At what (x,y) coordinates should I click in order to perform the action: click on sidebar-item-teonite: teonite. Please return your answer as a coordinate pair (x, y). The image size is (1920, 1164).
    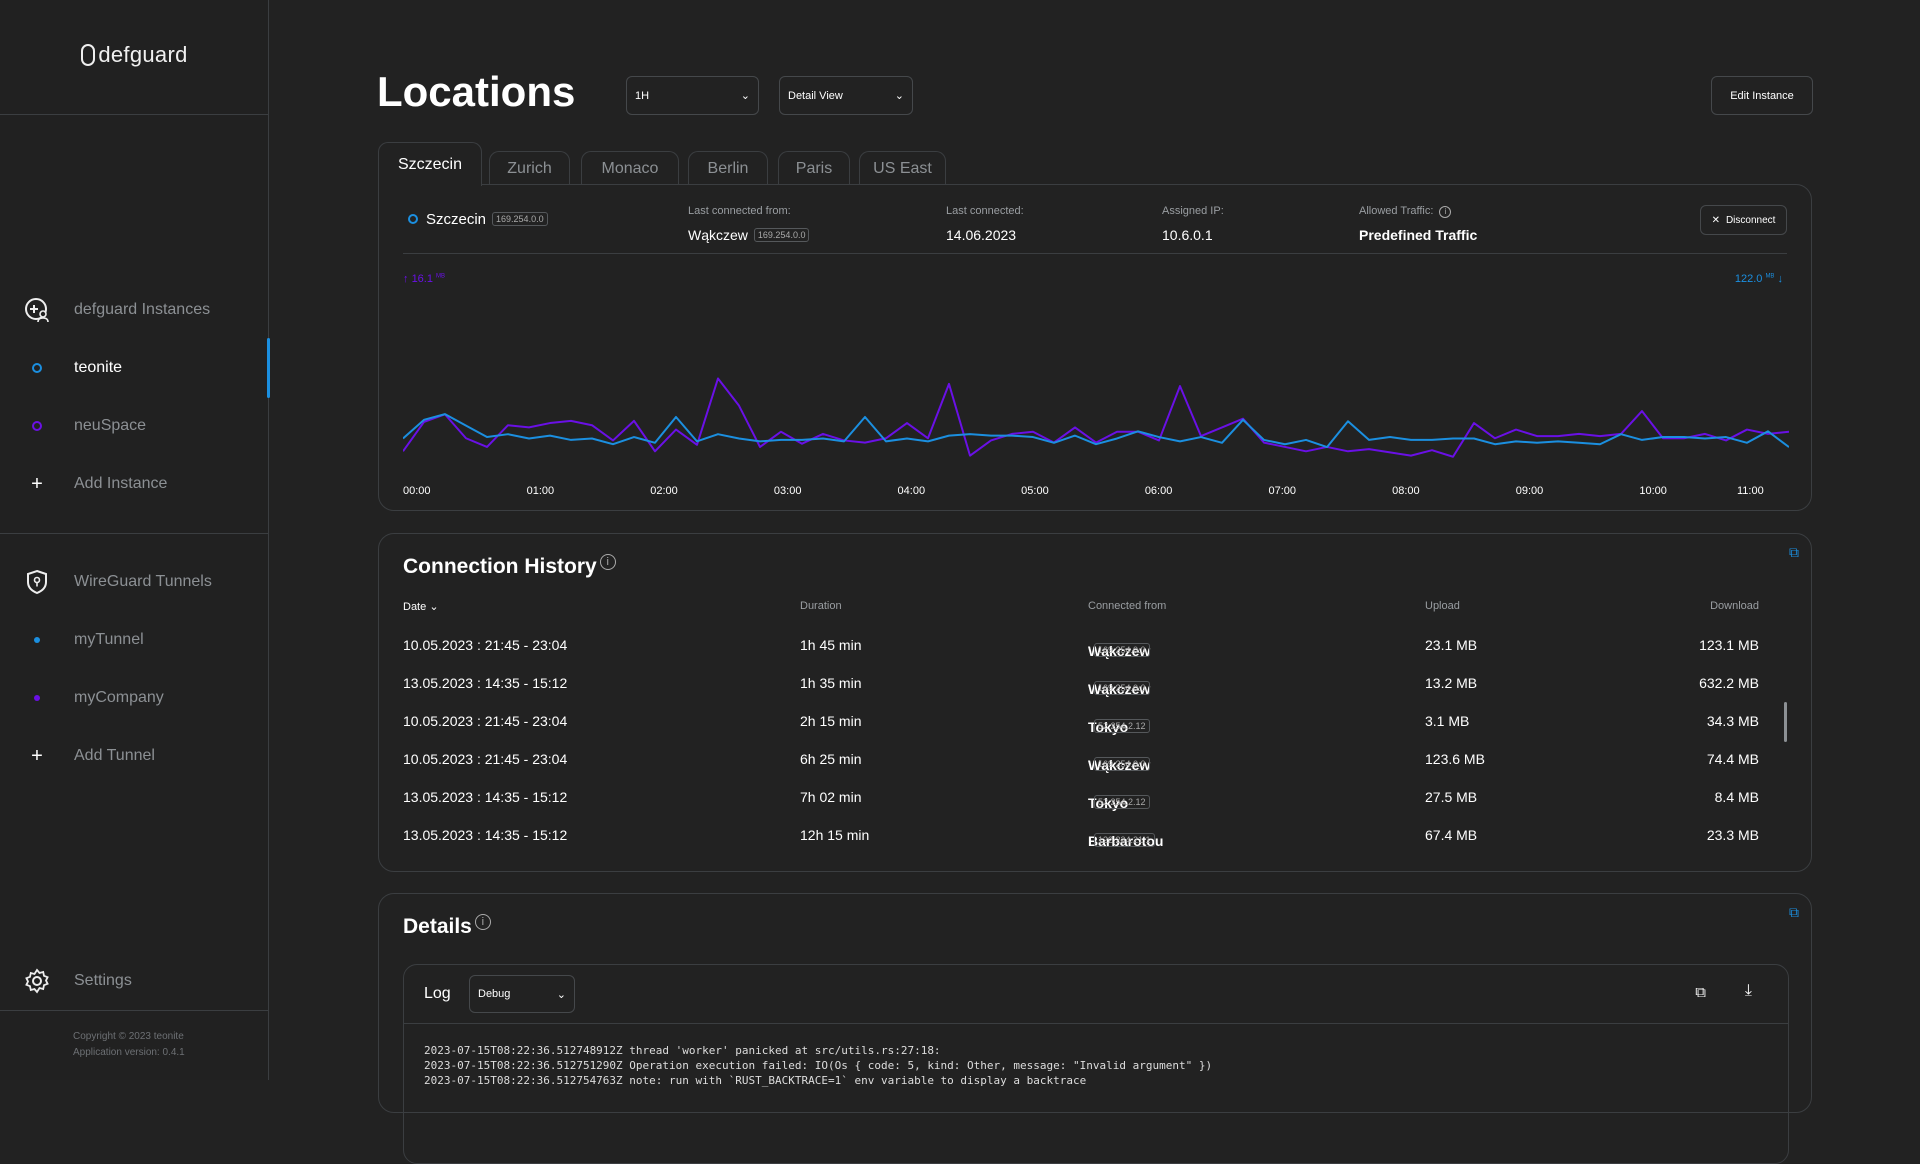
    Looking at the image, I should click on (134, 368).